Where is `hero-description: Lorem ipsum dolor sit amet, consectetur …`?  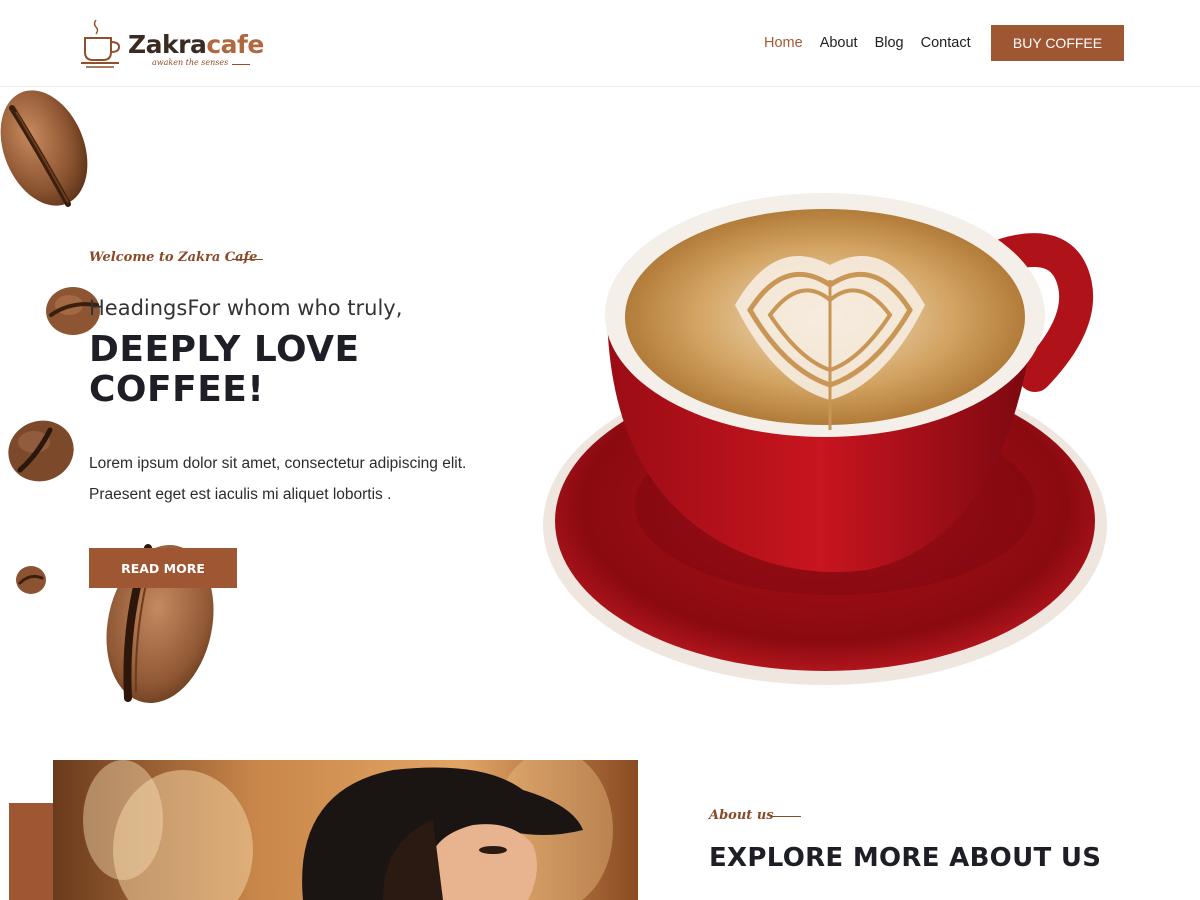 hero-description: Lorem ipsum dolor sit amet, consectetur … is located at coordinates (278, 479).